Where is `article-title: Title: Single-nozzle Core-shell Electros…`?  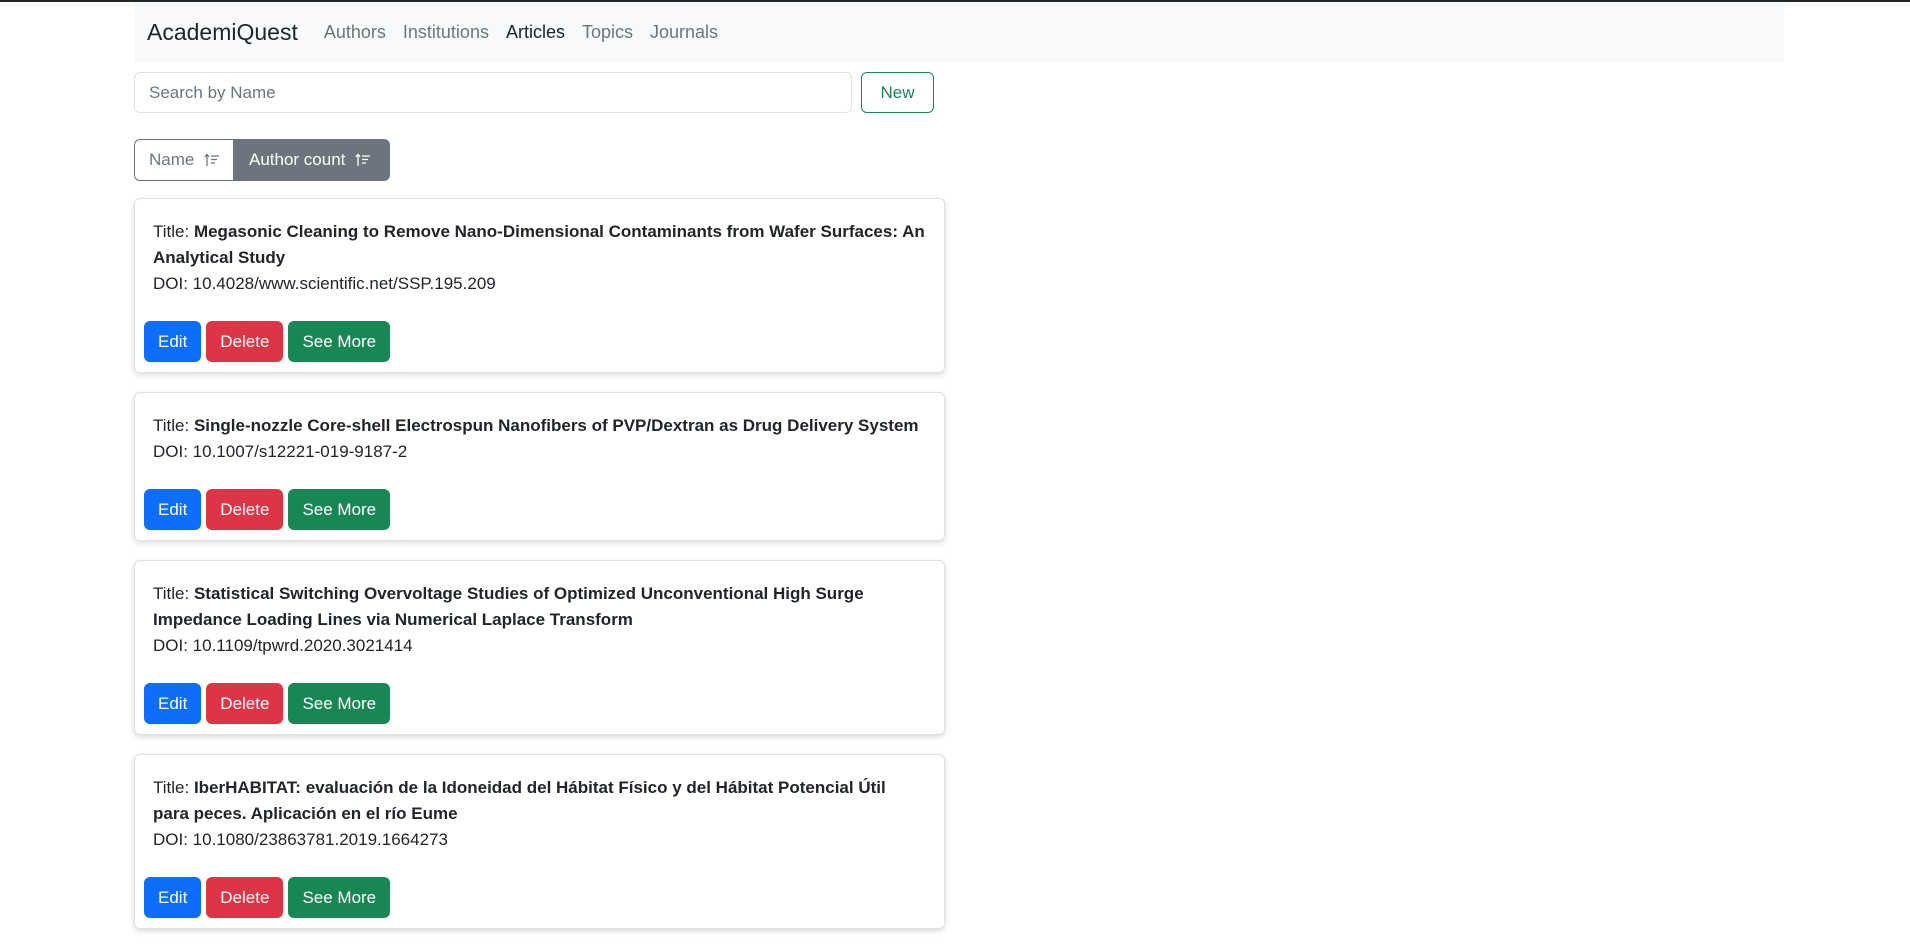 article-title: Title: Single-nozzle Core-shell Electros… is located at coordinates (539, 426).